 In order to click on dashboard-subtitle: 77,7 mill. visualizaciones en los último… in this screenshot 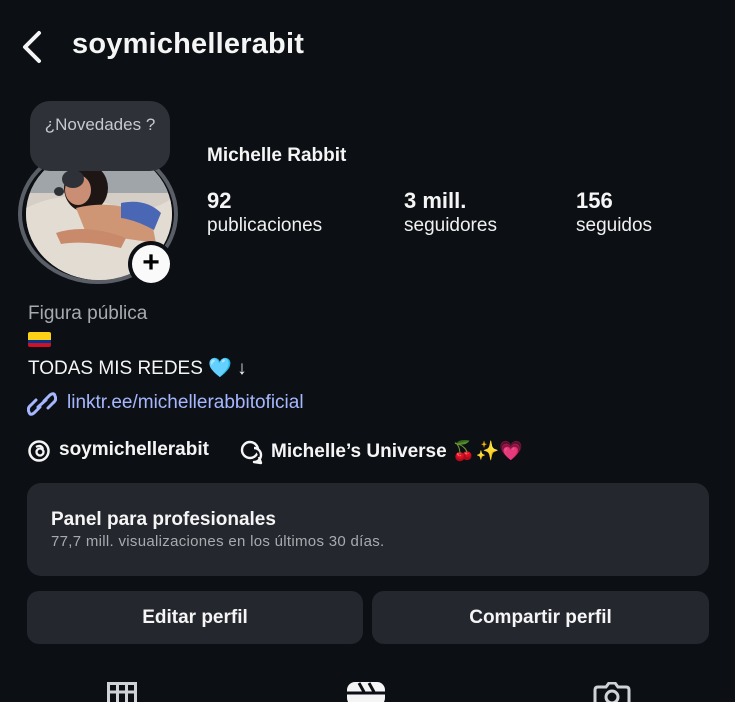, I will do `click(218, 541)`.